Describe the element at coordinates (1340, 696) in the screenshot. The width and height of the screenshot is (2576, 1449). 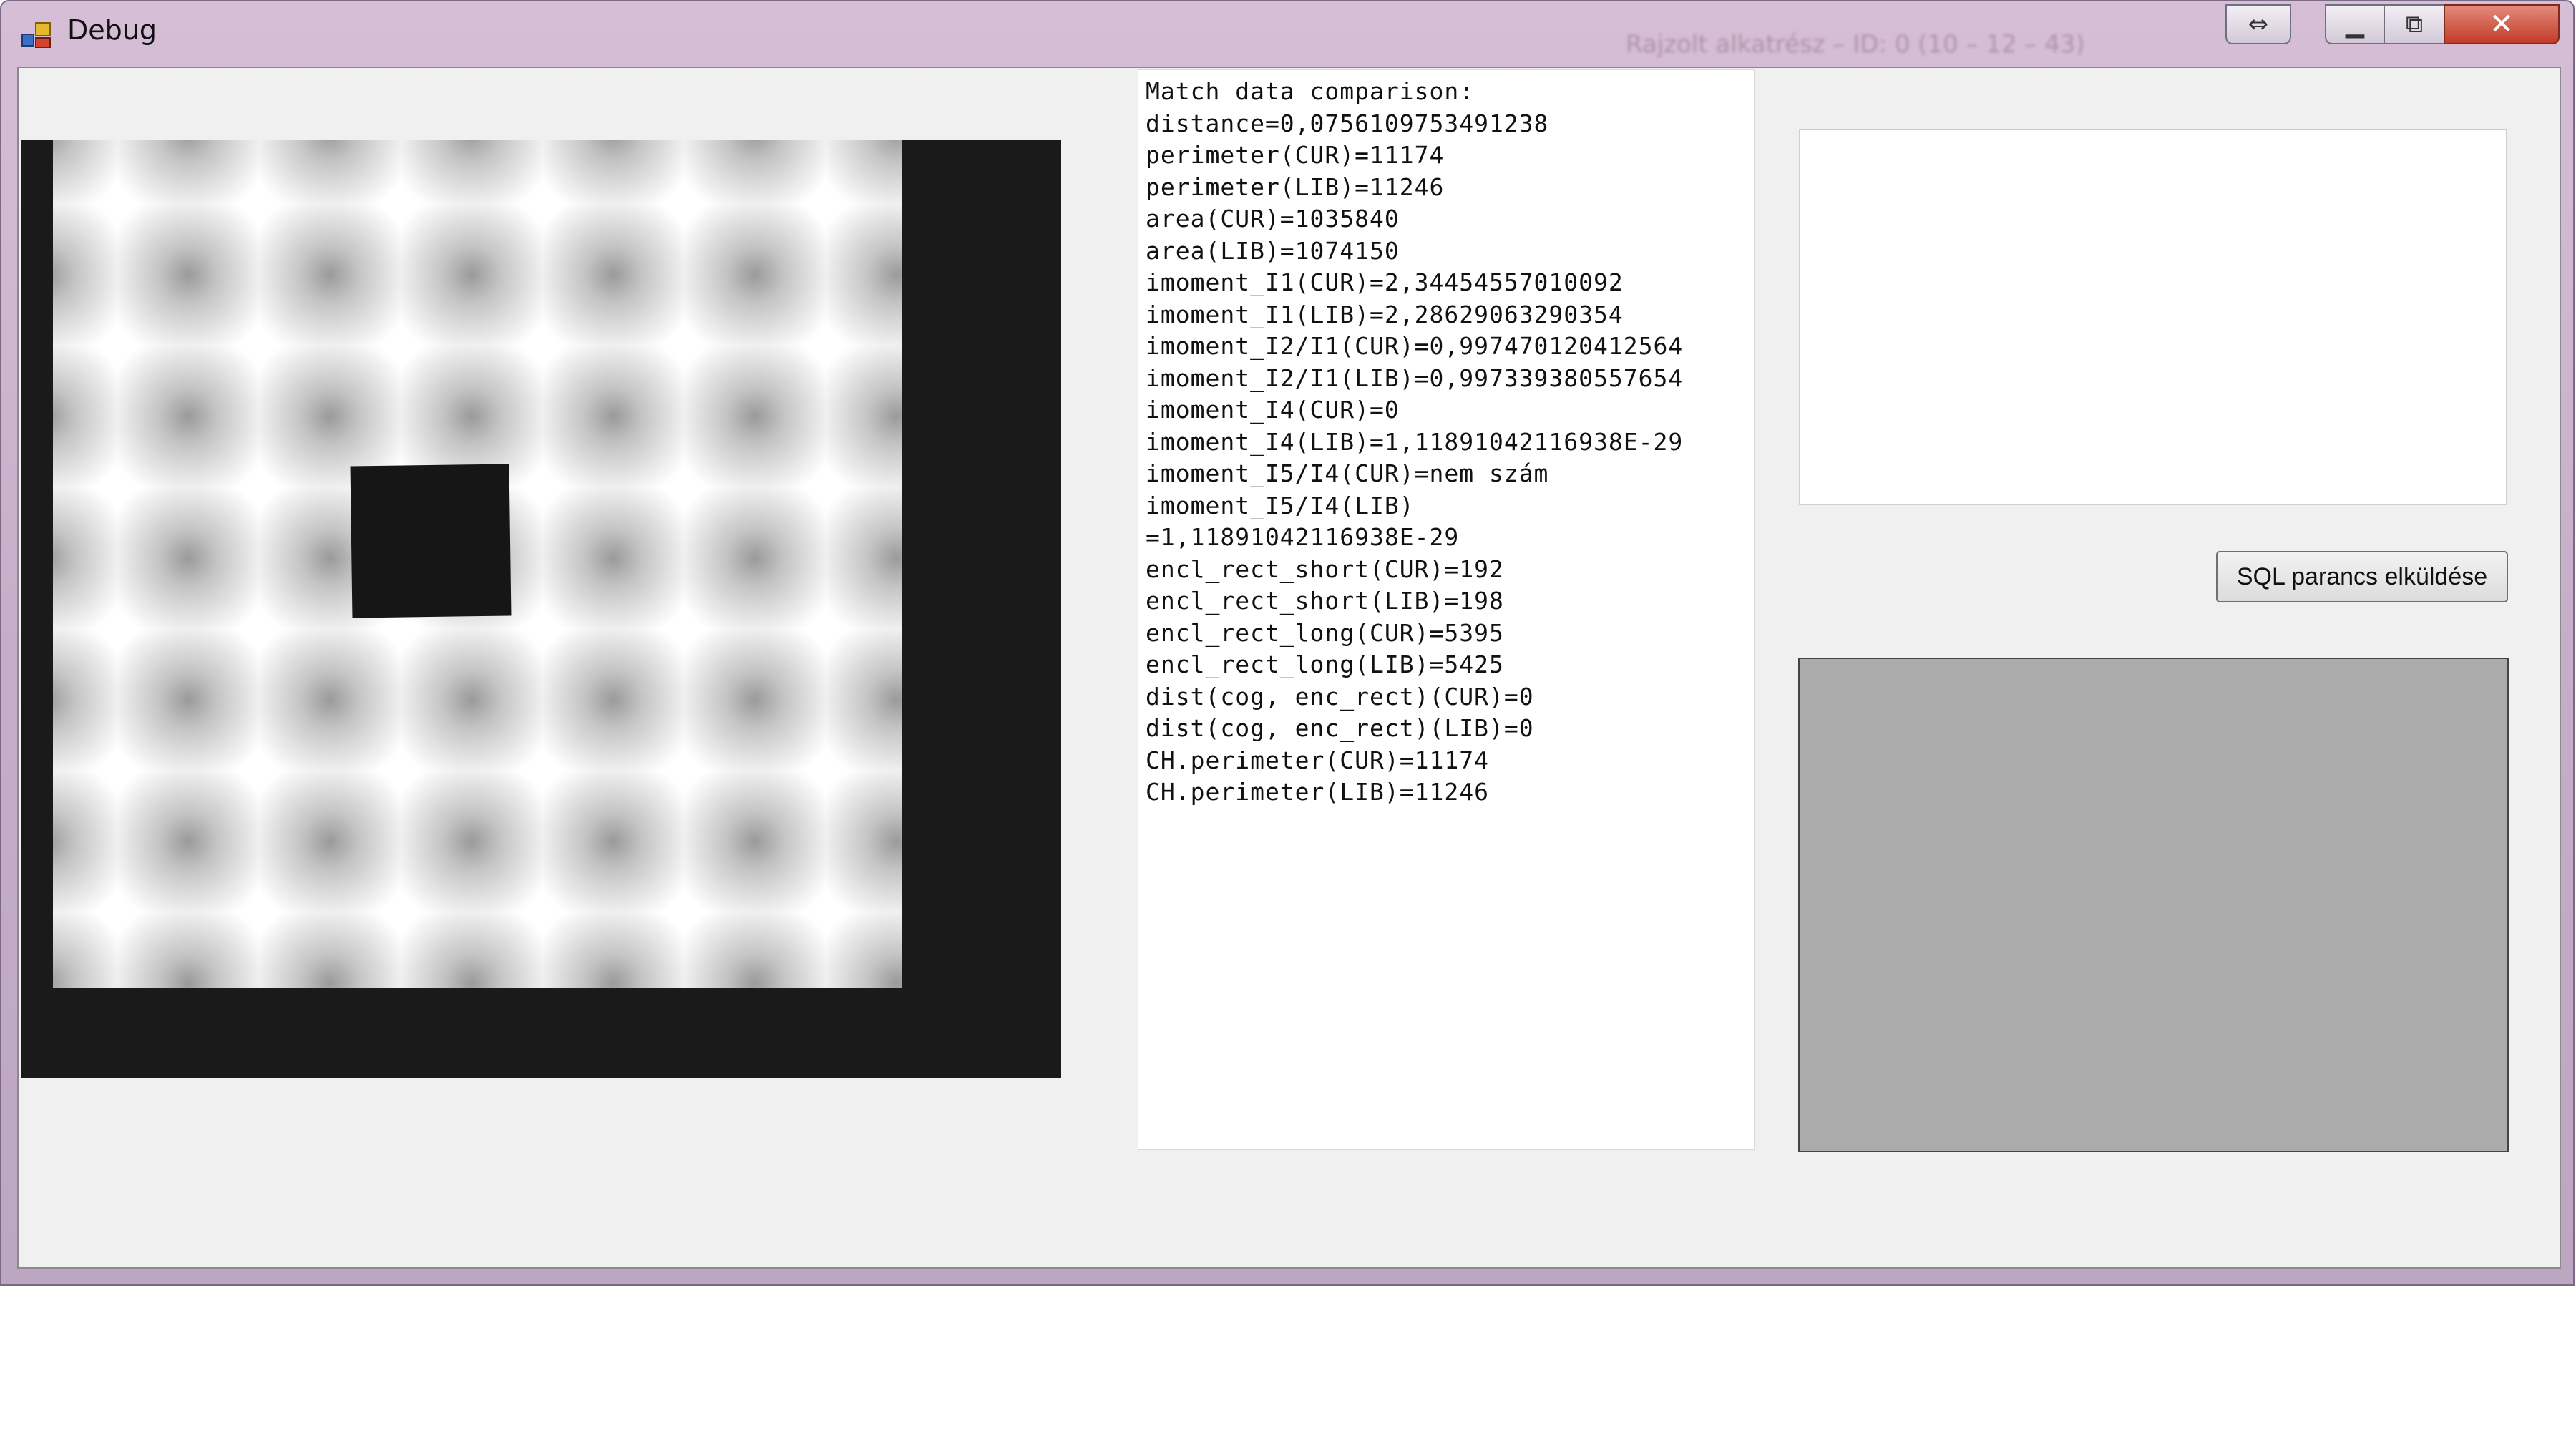
I see `match-data-line: dist(cog, enc_rect)(CUR)=0` at that location.